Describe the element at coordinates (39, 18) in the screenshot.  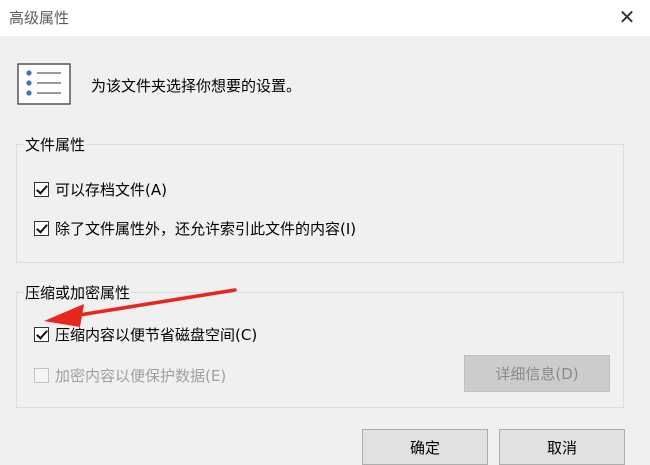
I see `window-title: 高级属性` at that location.